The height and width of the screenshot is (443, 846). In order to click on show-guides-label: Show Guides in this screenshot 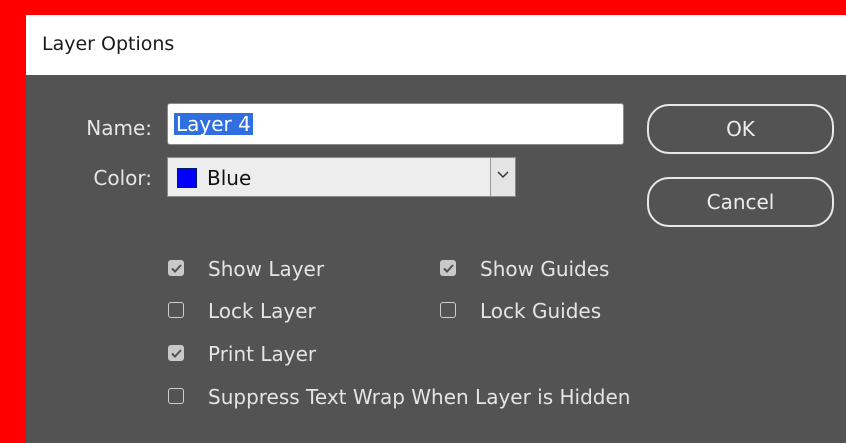, I will do `click(545, 269)`.